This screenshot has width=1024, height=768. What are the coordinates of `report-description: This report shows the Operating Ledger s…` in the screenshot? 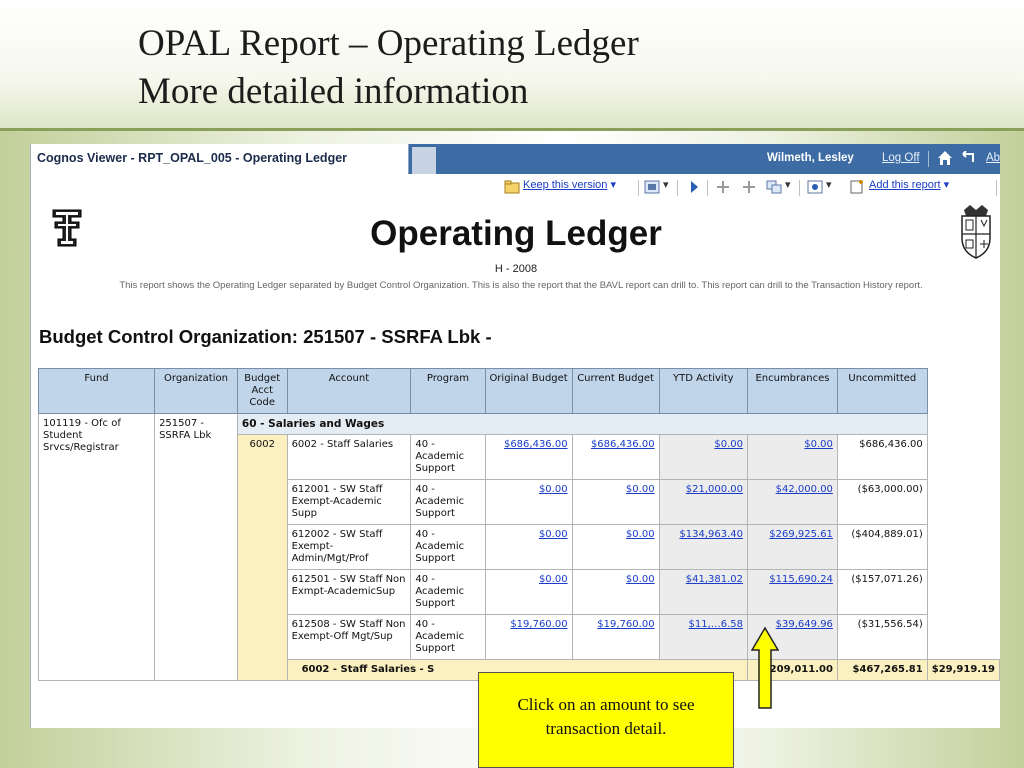 It's located at (521, 285).